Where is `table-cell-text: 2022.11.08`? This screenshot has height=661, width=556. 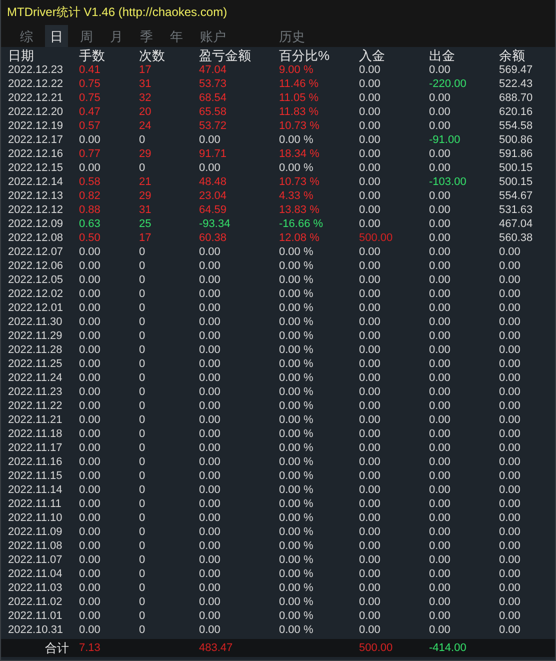 table-cell-text: 2022.11.08 is located at coordinates (36, 546).